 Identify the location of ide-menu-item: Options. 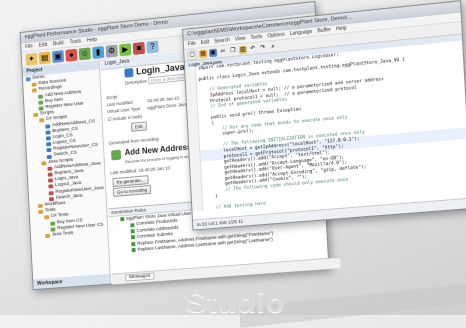
(276, 36).